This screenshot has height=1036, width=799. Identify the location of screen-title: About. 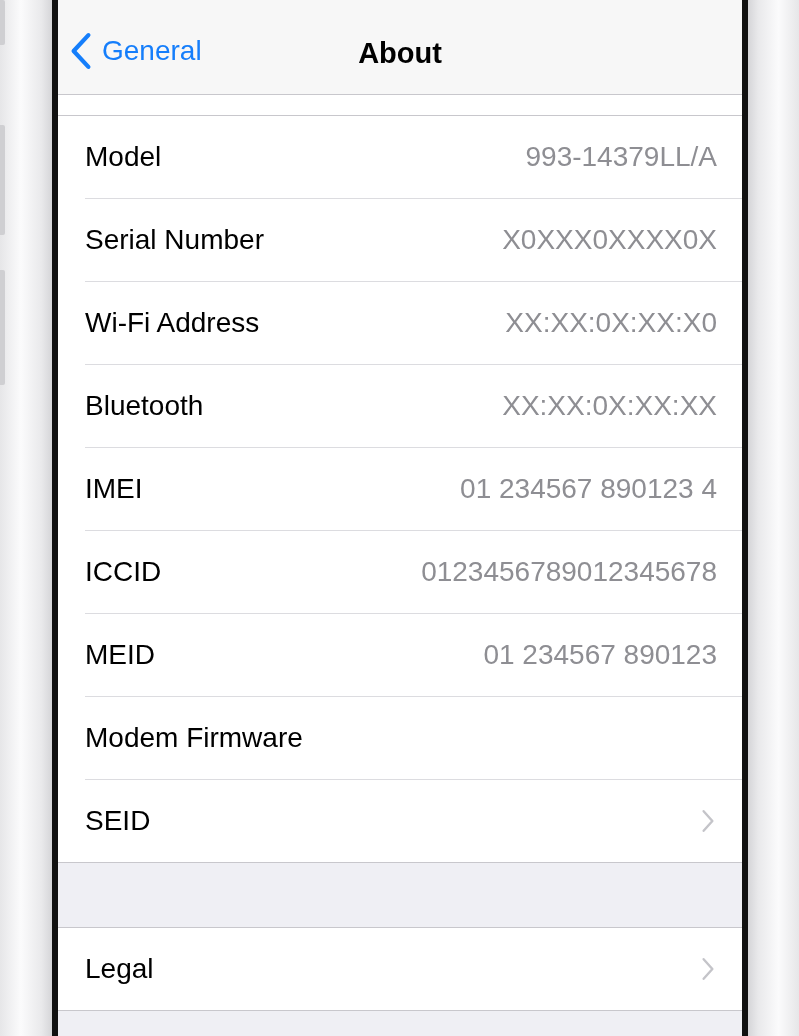
(400, 53).